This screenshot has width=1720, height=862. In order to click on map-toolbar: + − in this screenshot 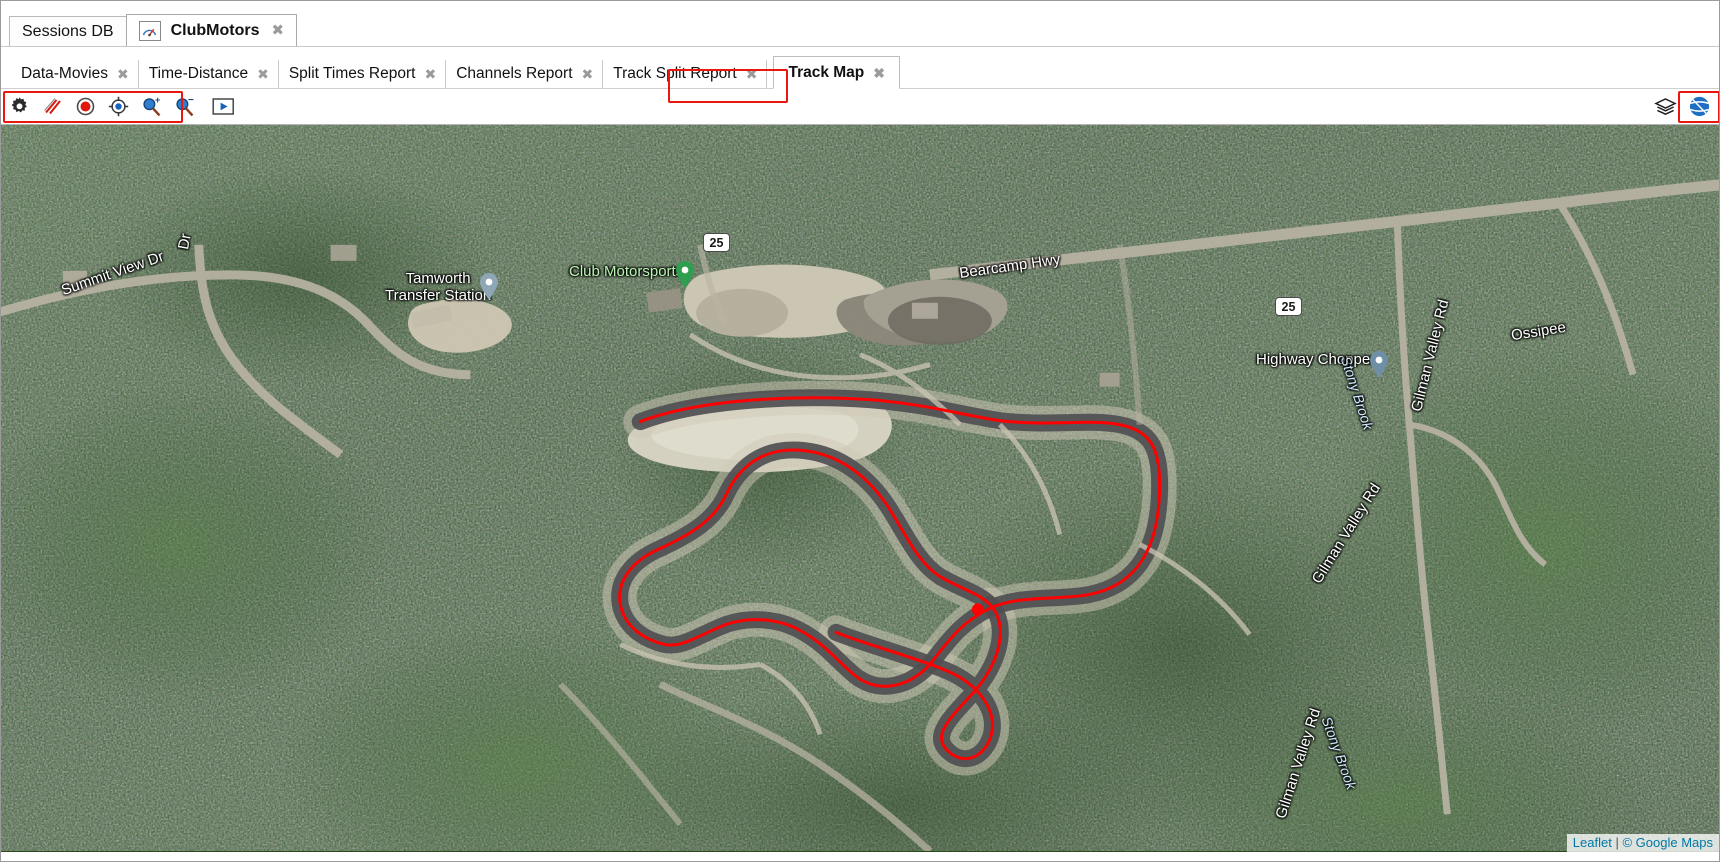, I will do `click(860, 107)`.